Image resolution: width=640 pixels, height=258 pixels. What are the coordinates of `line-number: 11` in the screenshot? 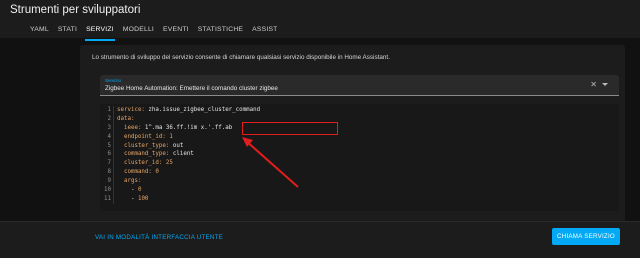 It's located at (107, 198).